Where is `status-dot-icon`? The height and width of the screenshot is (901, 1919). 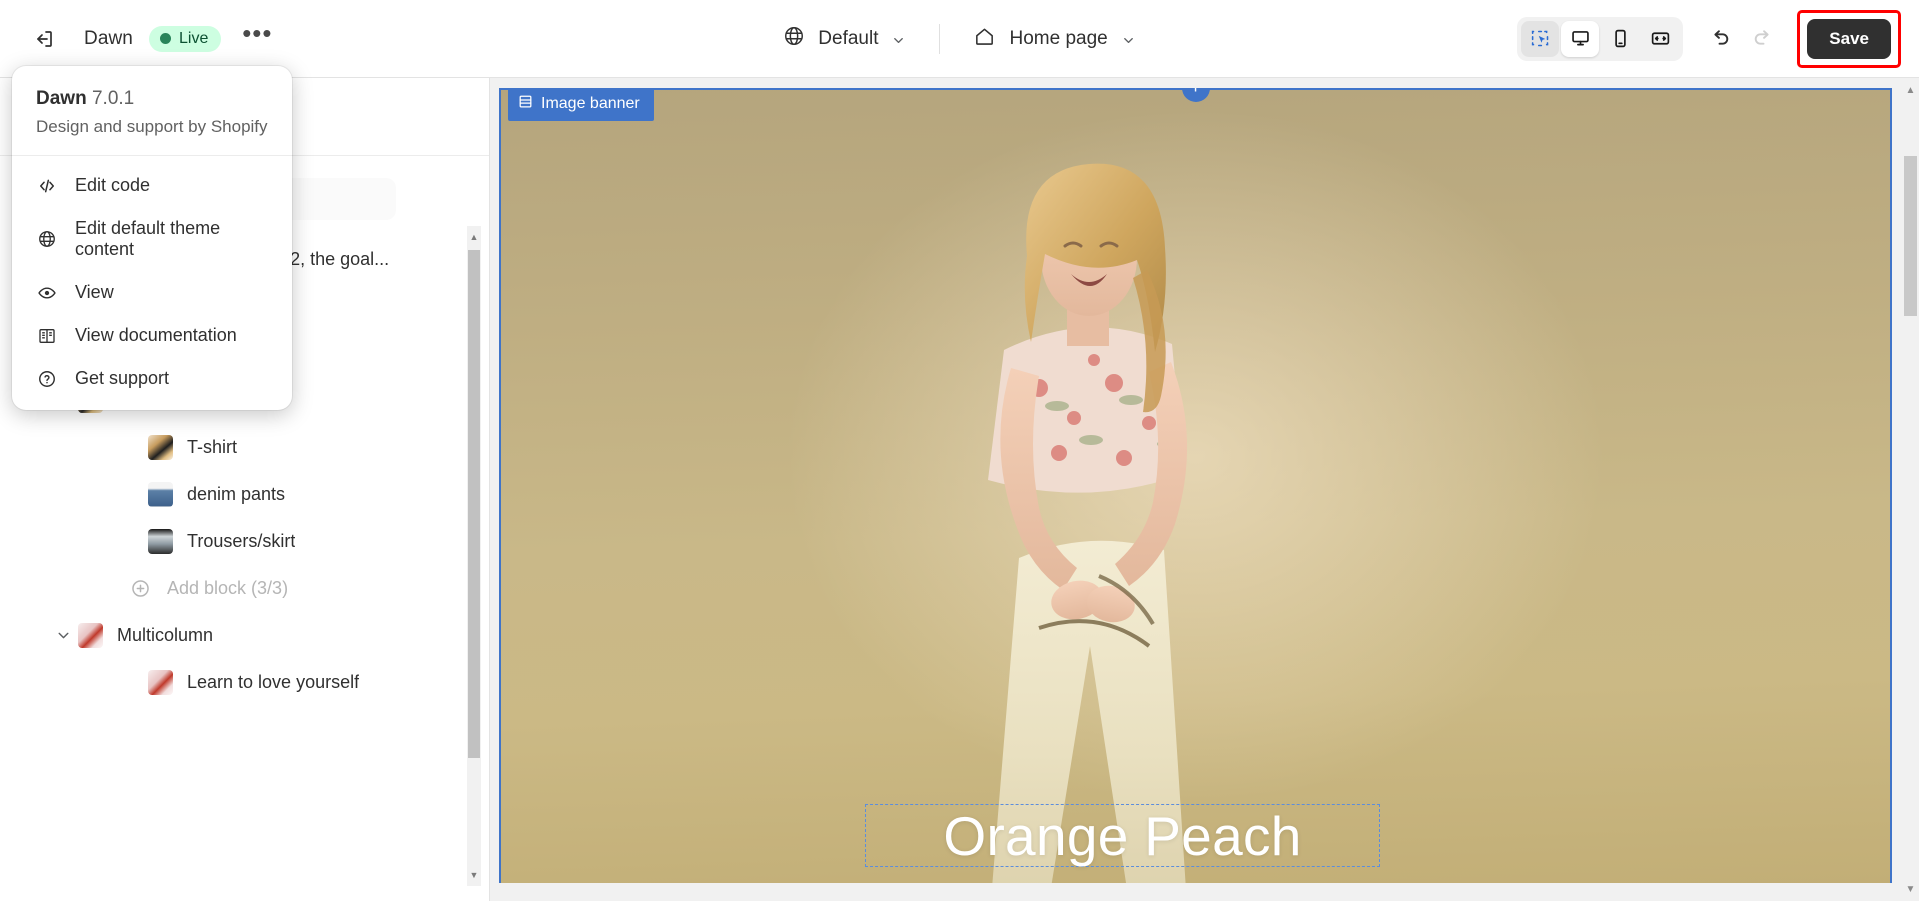
status-dot-icon is located at coordinates (165, 38).